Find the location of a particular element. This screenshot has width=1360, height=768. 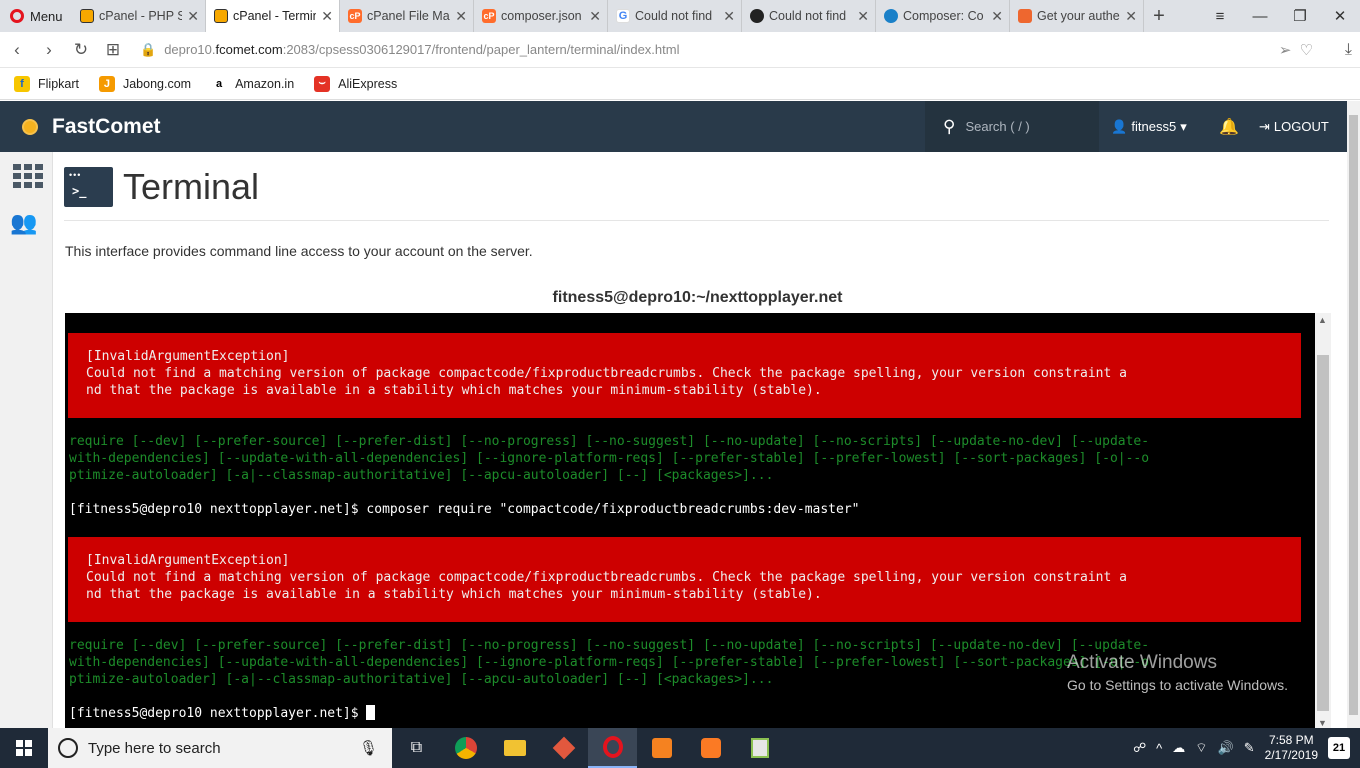

tab-cpanel-file-manager: cP cPanel File Ma ✕ is located at coordinates (407, 16).